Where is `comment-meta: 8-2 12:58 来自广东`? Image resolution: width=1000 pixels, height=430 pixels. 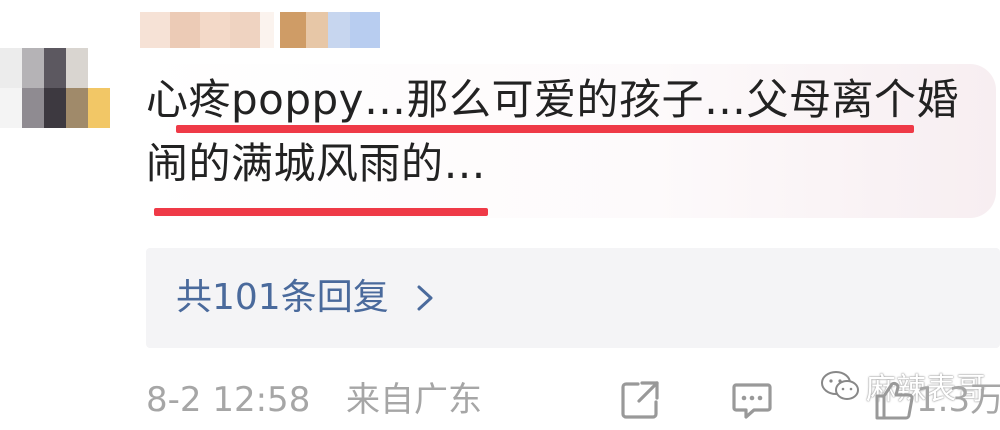 comment-meta: 8-2 12:58 来自广东 is located at coordinates (314, 400).